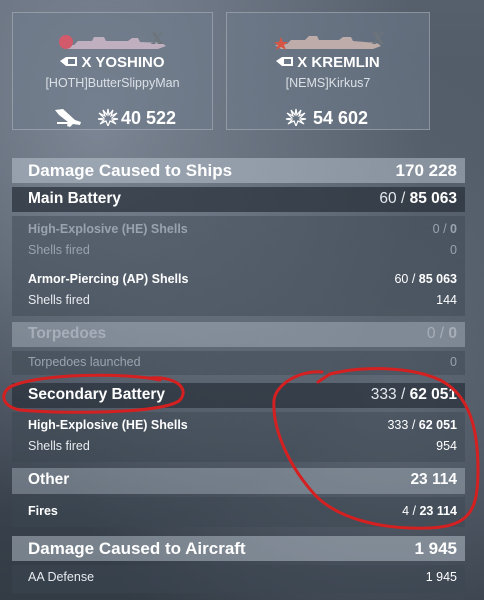 The height and width of the screenshot is (600, 484). Describe the element at coordinates (441, 333) in the screenshot. I see `torpedoes-value: 0 / 0` at that location.